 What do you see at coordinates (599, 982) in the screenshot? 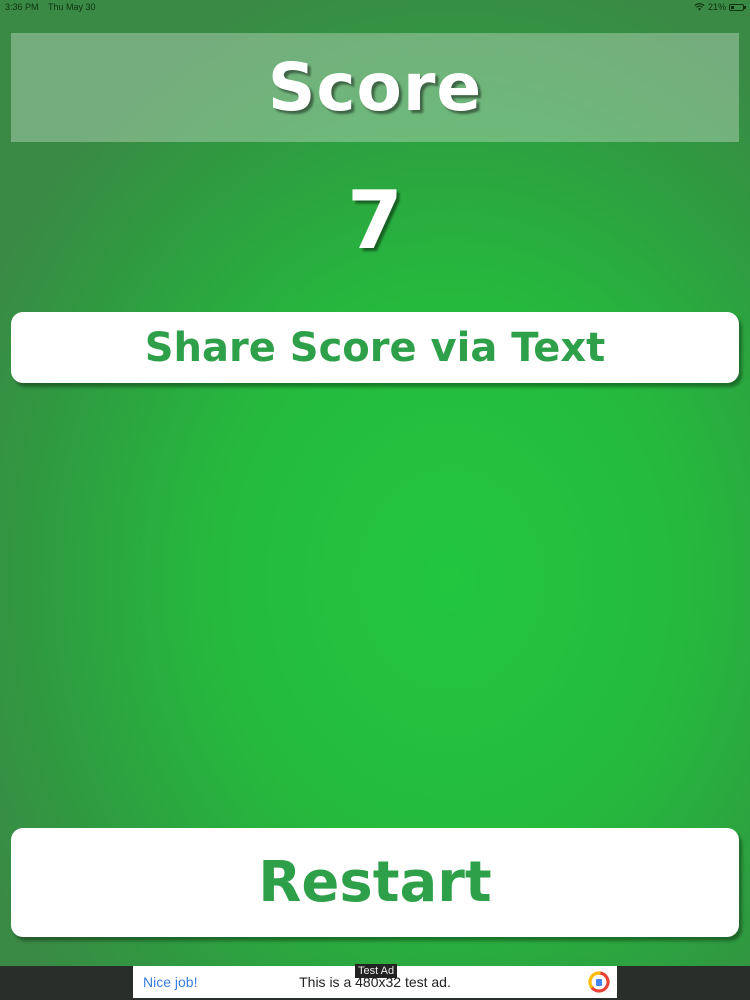
I see `adchoices-logo-icon` at bounding box center [599, 982].